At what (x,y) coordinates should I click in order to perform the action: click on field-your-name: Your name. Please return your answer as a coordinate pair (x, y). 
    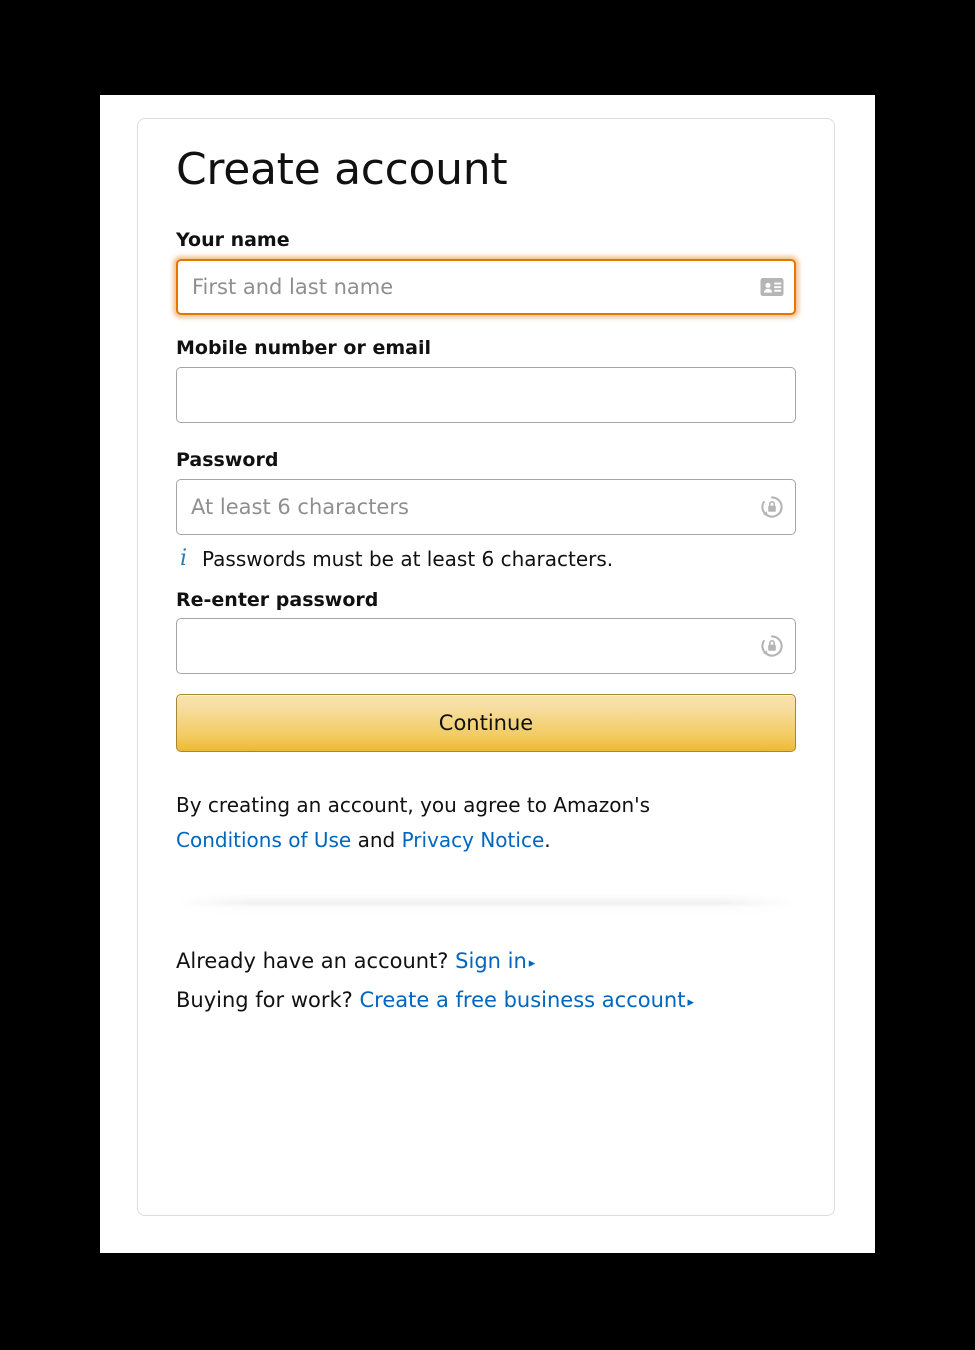
    Looking at the image, I should click on (486, 272).